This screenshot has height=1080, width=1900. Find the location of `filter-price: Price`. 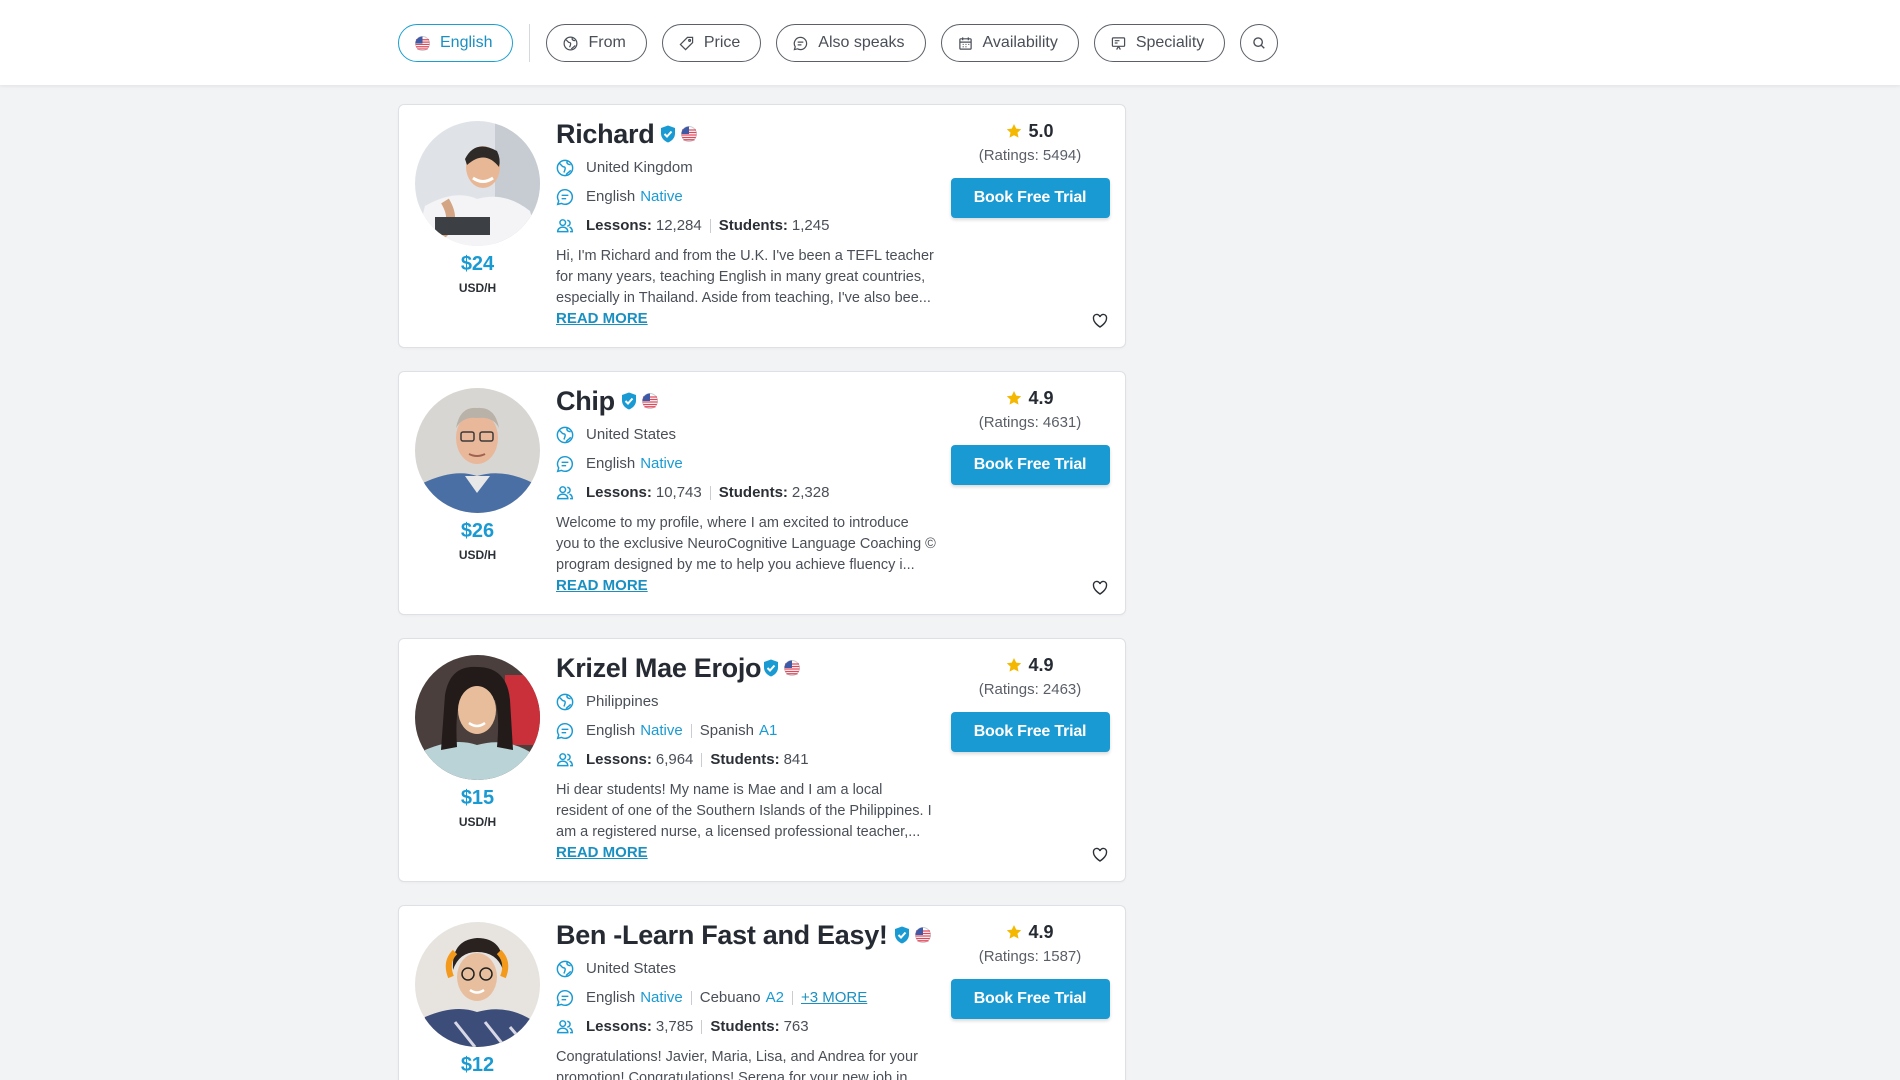

filter-price: Price is located at coordinates (711, 43).